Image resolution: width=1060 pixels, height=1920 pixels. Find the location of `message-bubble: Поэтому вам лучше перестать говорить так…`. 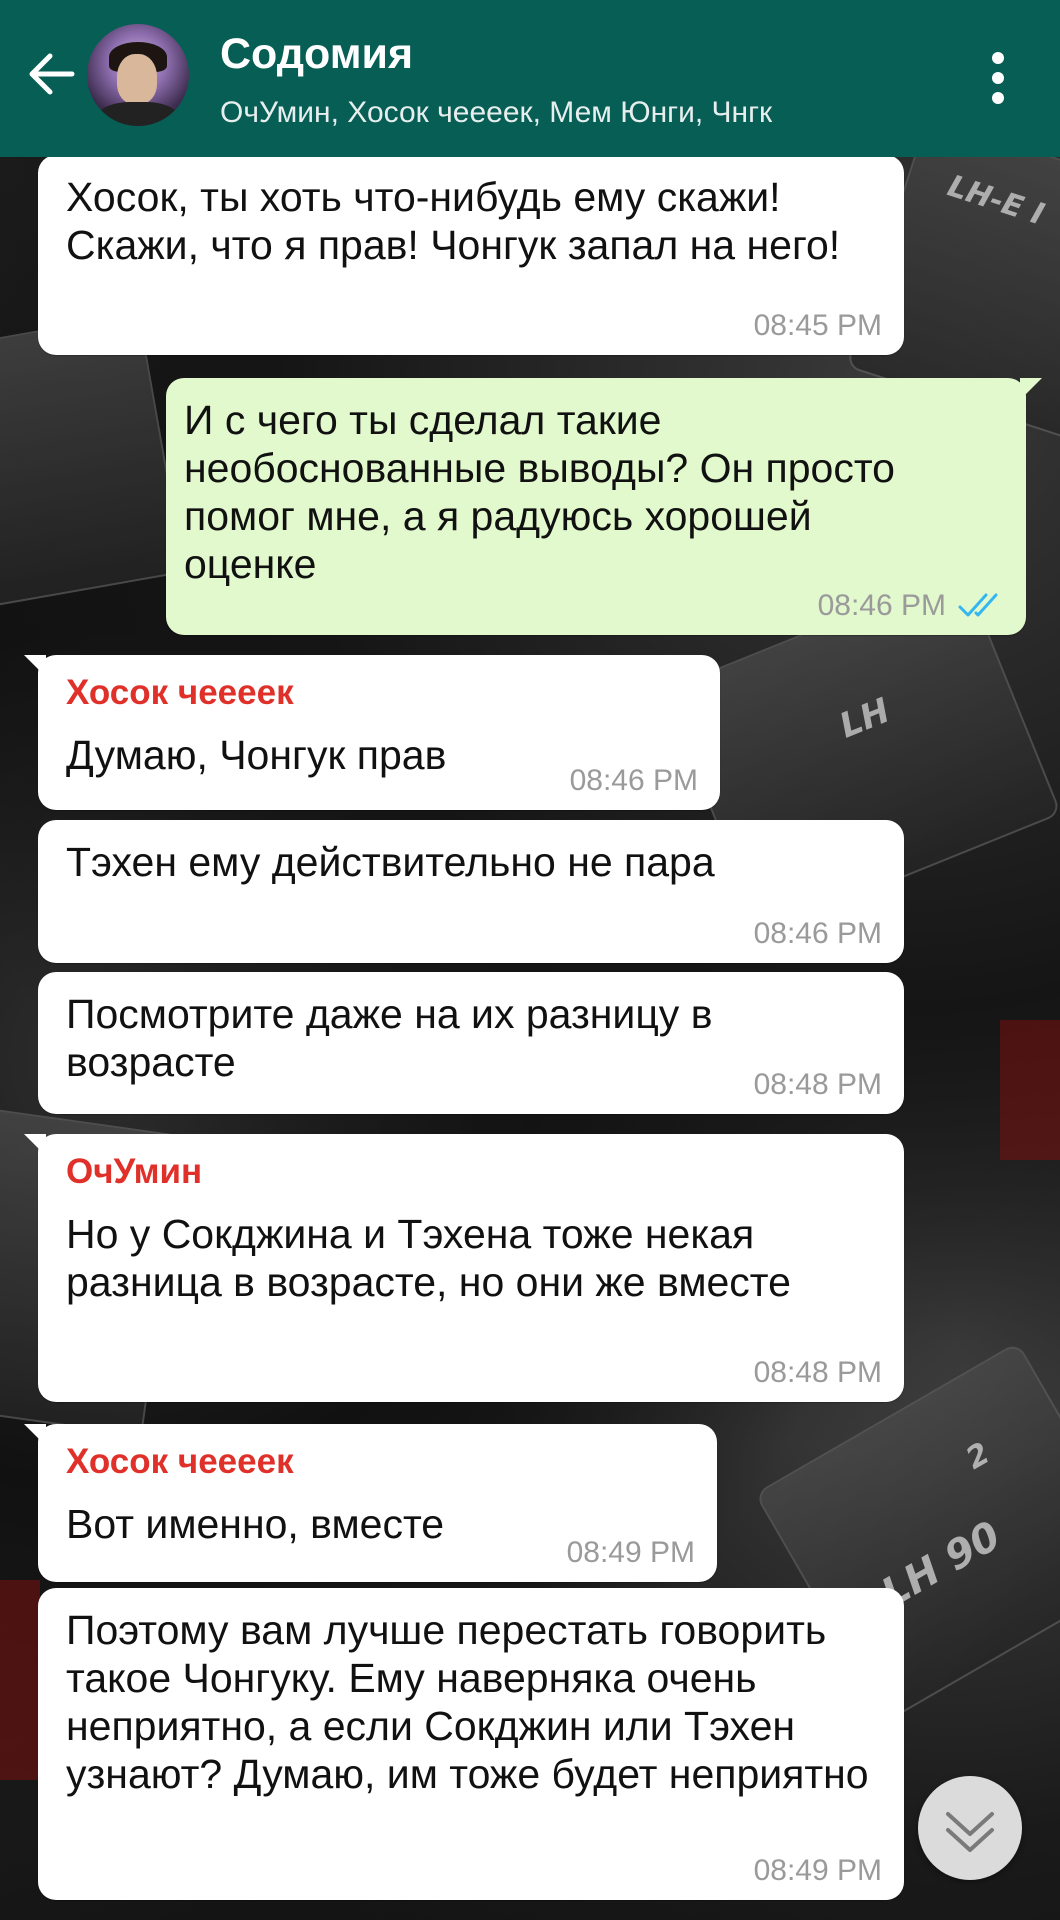

message-bubble: Поэтому вам лучше перестать говорить так… is located at coordinates (471, 1744).